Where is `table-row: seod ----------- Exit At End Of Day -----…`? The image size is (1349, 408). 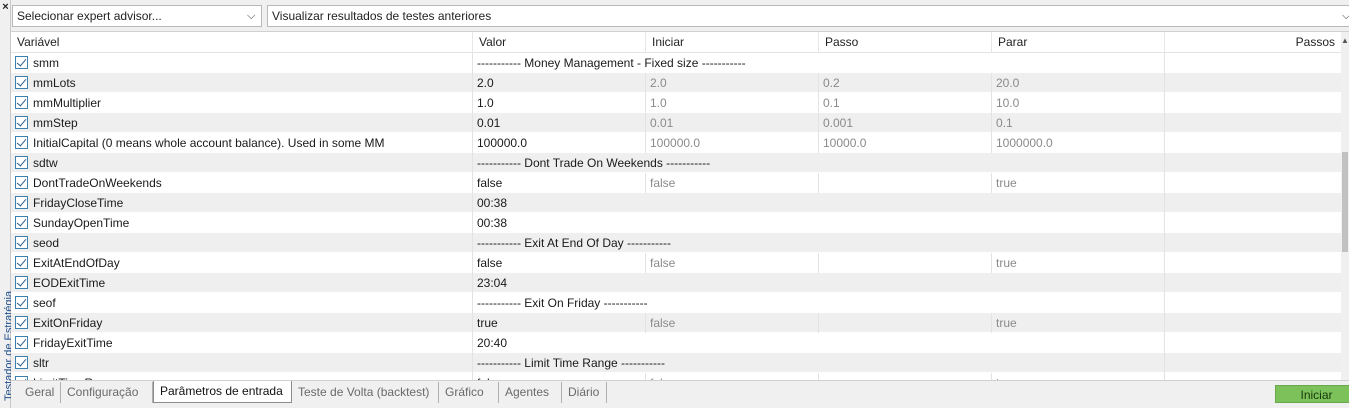
table-row: seod ----------- Exit At End Of Day -----… is located at coordinates (676, 243).